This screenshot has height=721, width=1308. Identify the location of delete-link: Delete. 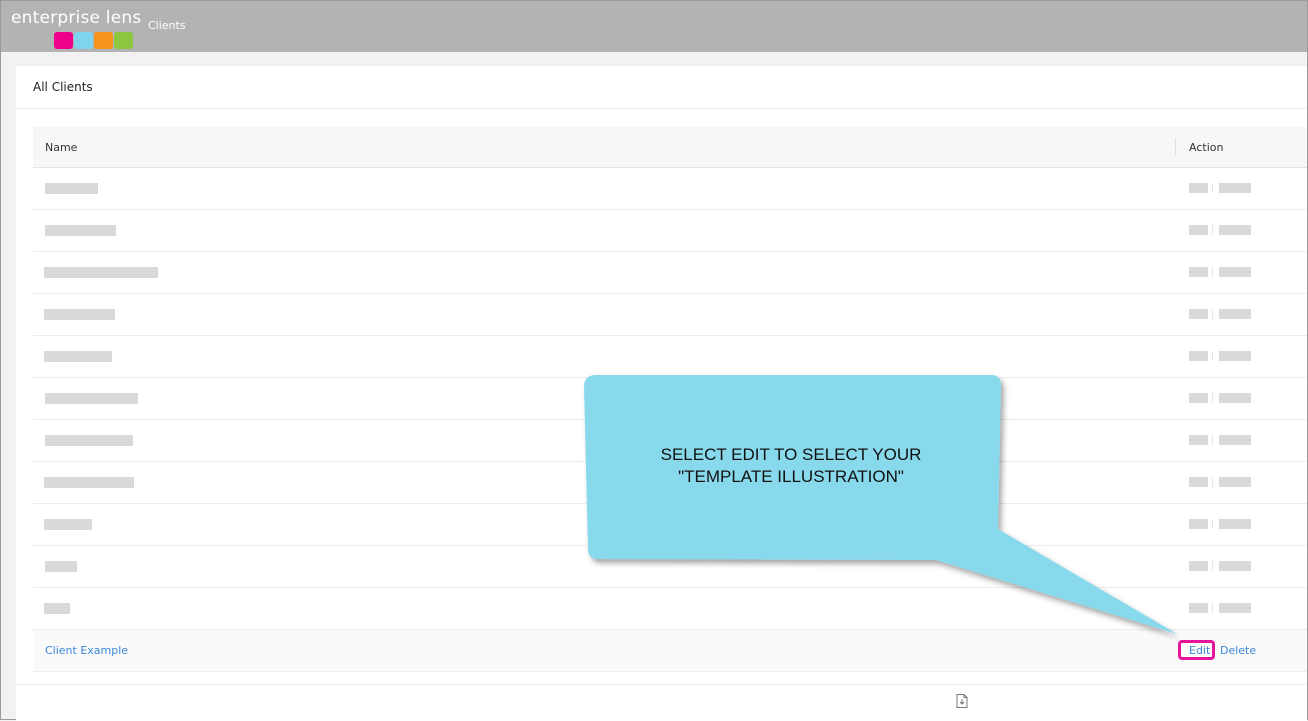
(1238, 650).